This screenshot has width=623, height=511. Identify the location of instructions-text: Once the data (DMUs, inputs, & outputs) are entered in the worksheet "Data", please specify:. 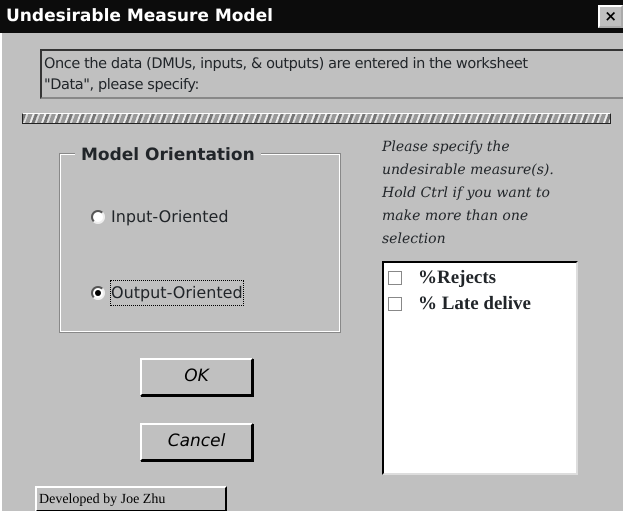
(331, 74).